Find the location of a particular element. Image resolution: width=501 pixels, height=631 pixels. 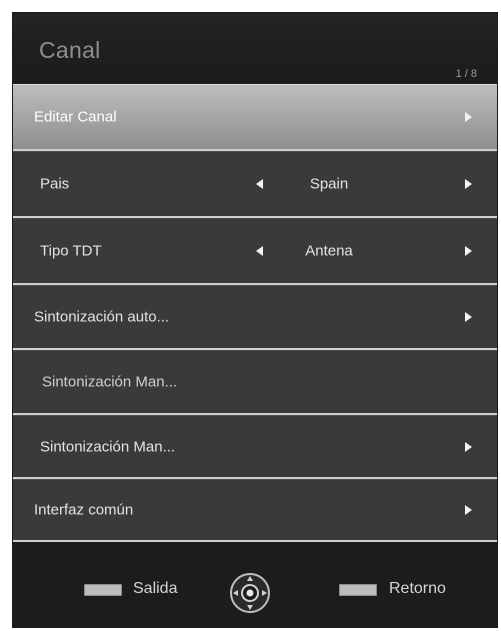

exit-key-icon is located at coordinates (103, 590).